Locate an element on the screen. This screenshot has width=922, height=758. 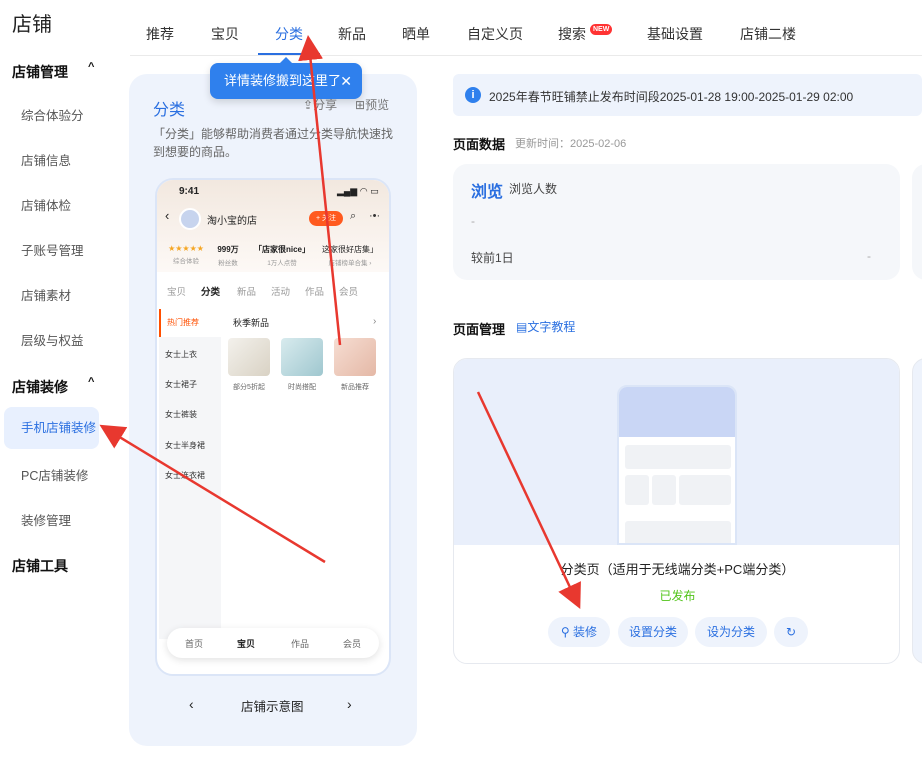
arrow-to-decorate-button is located at coordinates (528, 500).